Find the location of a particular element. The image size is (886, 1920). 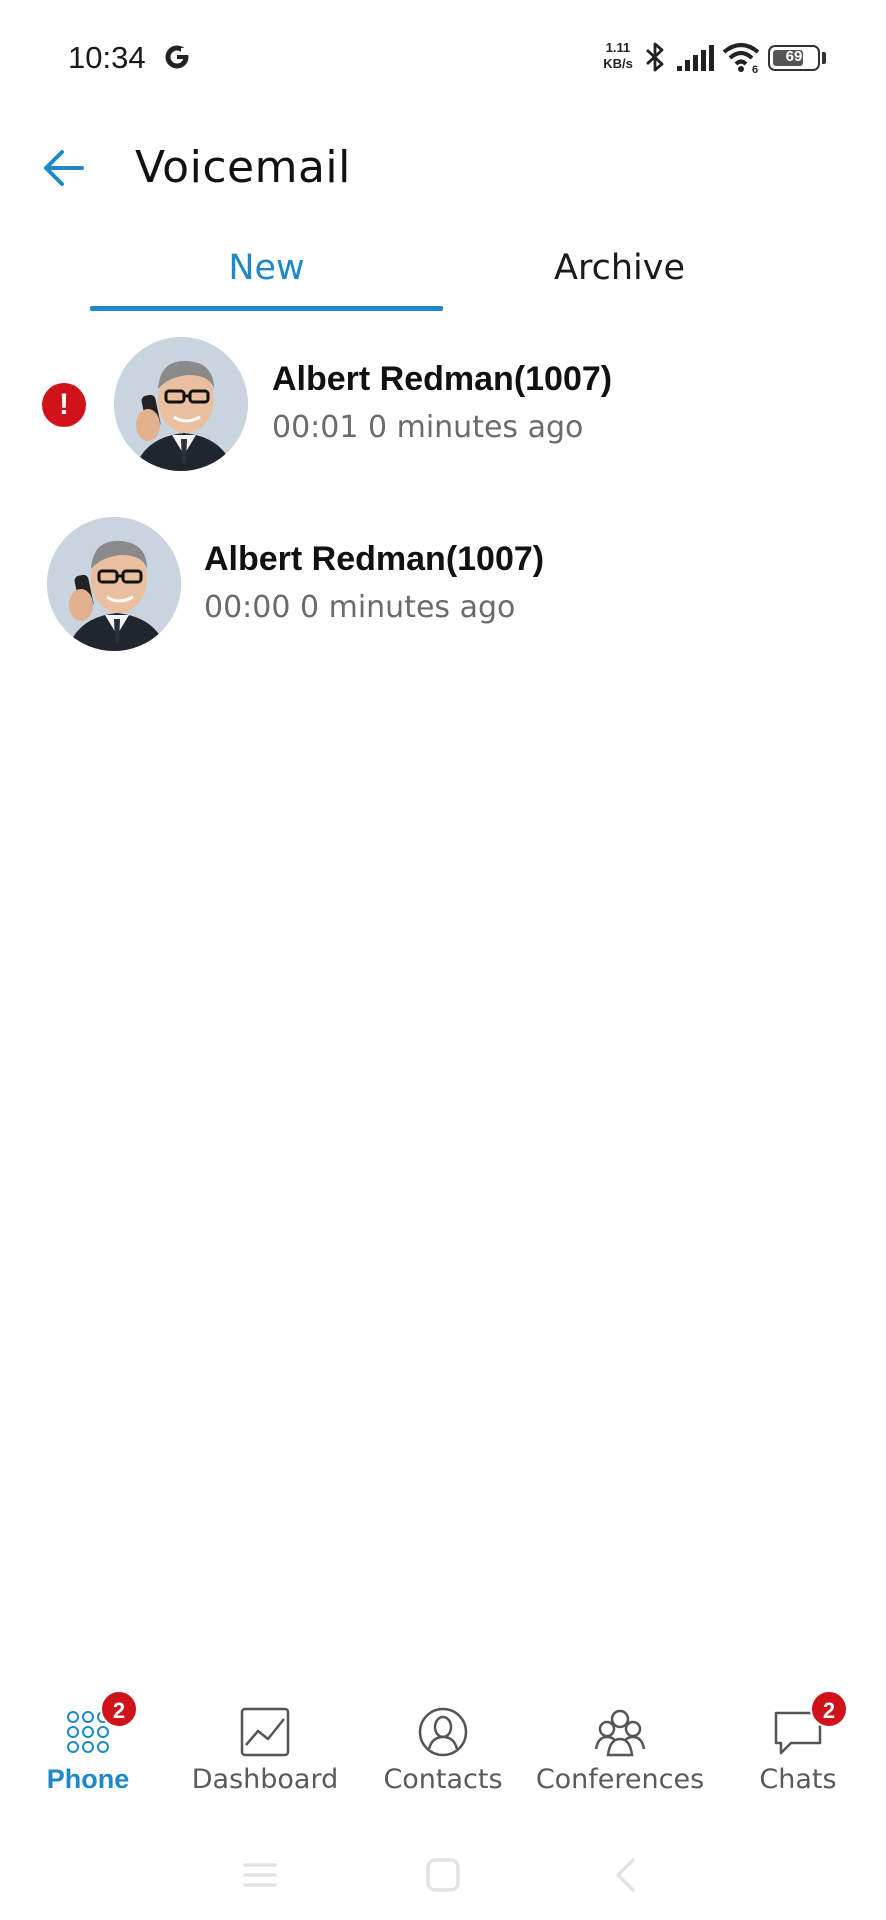

nav-dashboard: Dashboard is located at coordinates (265, 1750).